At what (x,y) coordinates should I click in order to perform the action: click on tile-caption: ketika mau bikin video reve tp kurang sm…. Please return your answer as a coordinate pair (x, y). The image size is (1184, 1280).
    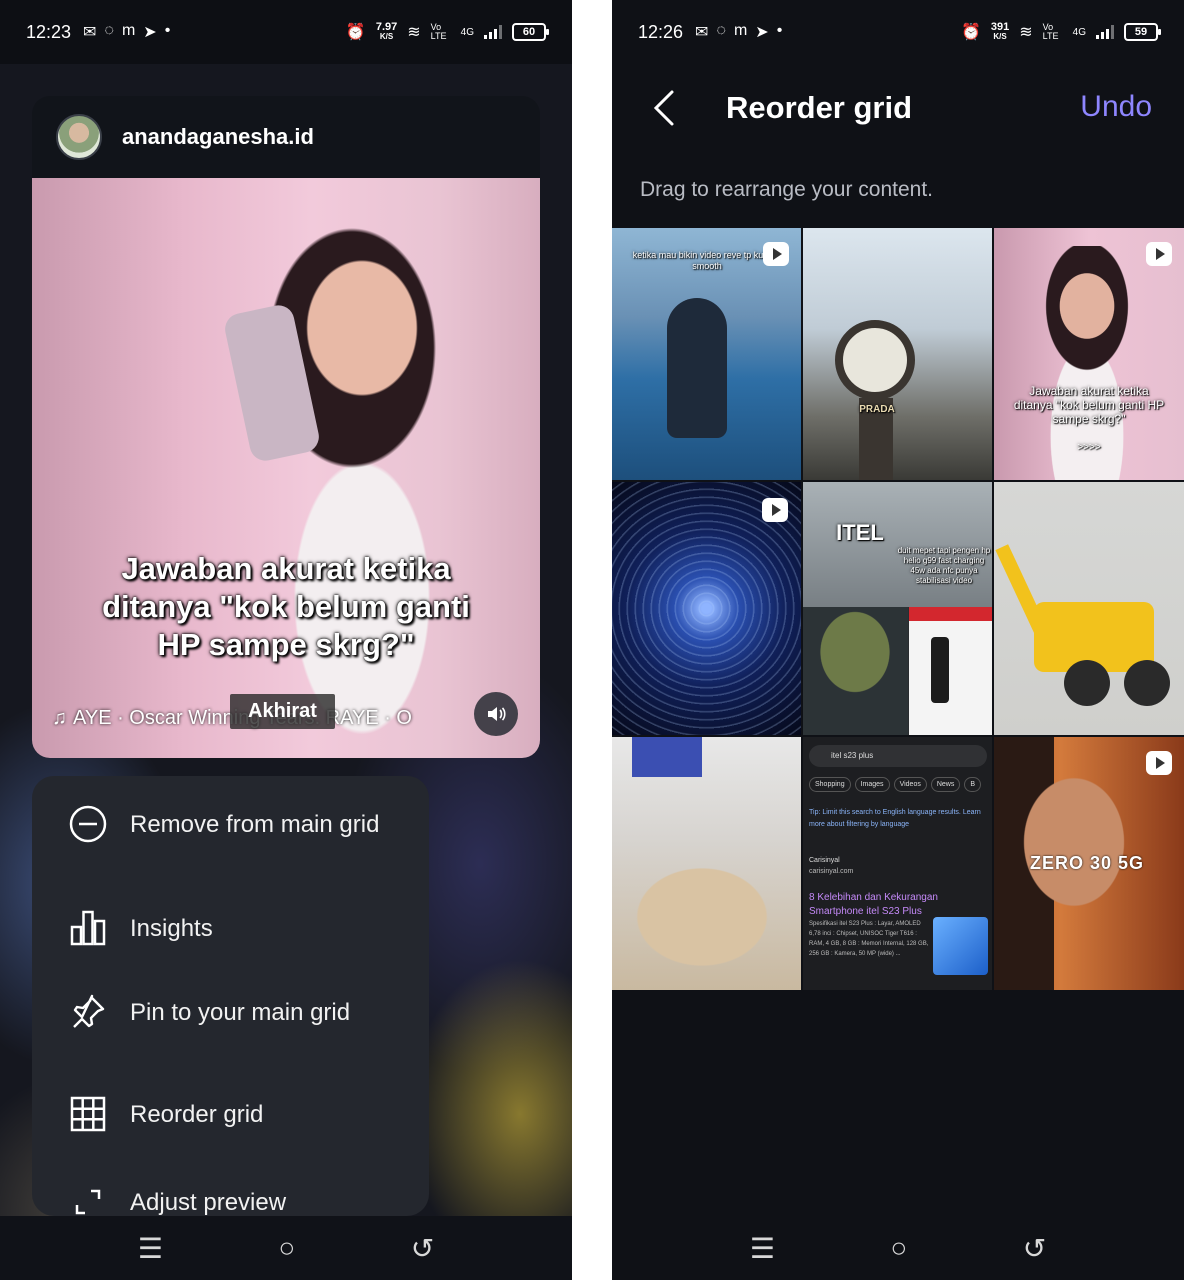
    Looking at the image, I should click on (707, 260).